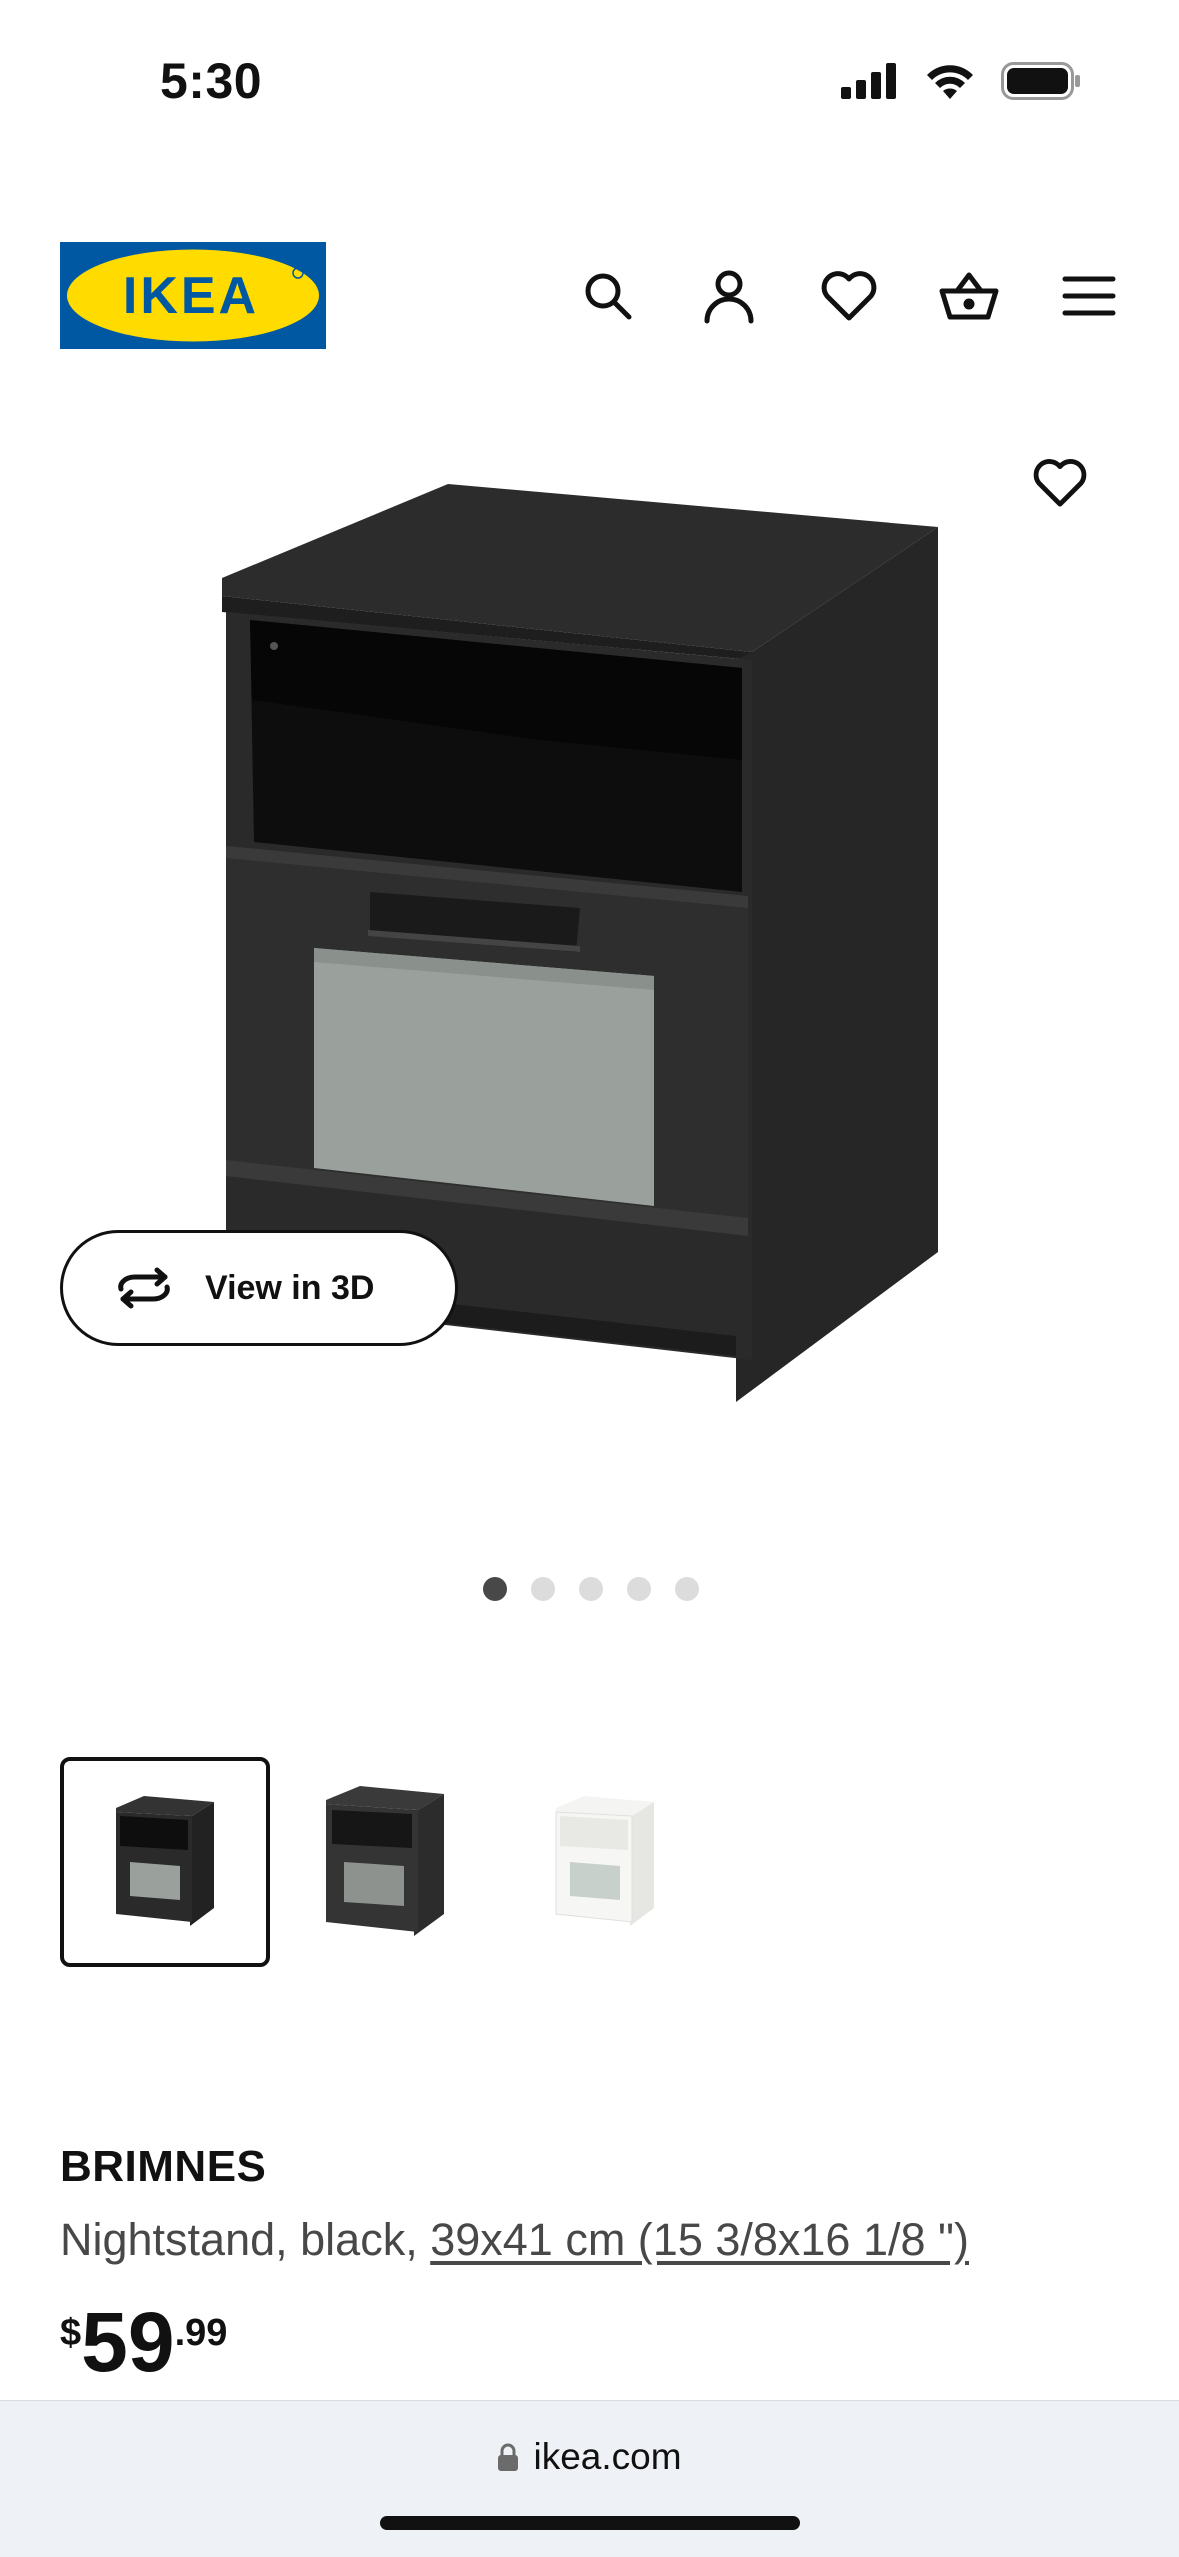 The height and width of the screenshot is (2557, 1179). Describe the element at coordinates (590, 2523) in the screenshot. I see `home-indicator` at that location.